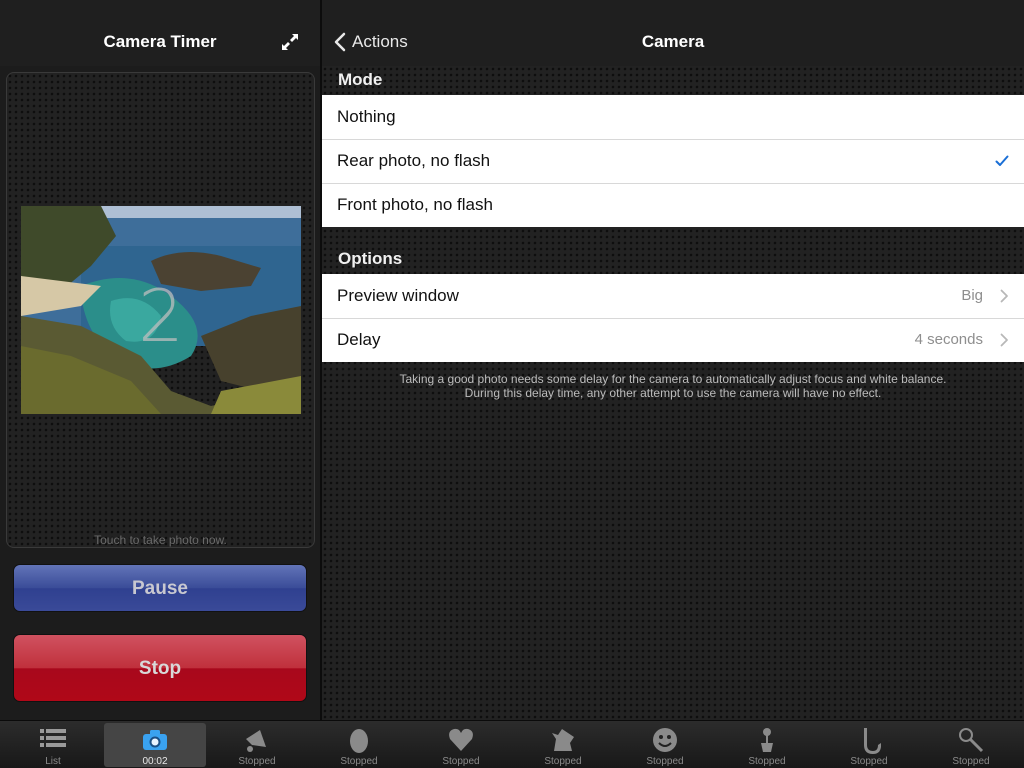 Image resolution: width=1024 pixels, height=768 pixels. What do you see at coordinates (972, 295) in the screenshot?
I see `option-value: Big` at bounding box center [972, 295].